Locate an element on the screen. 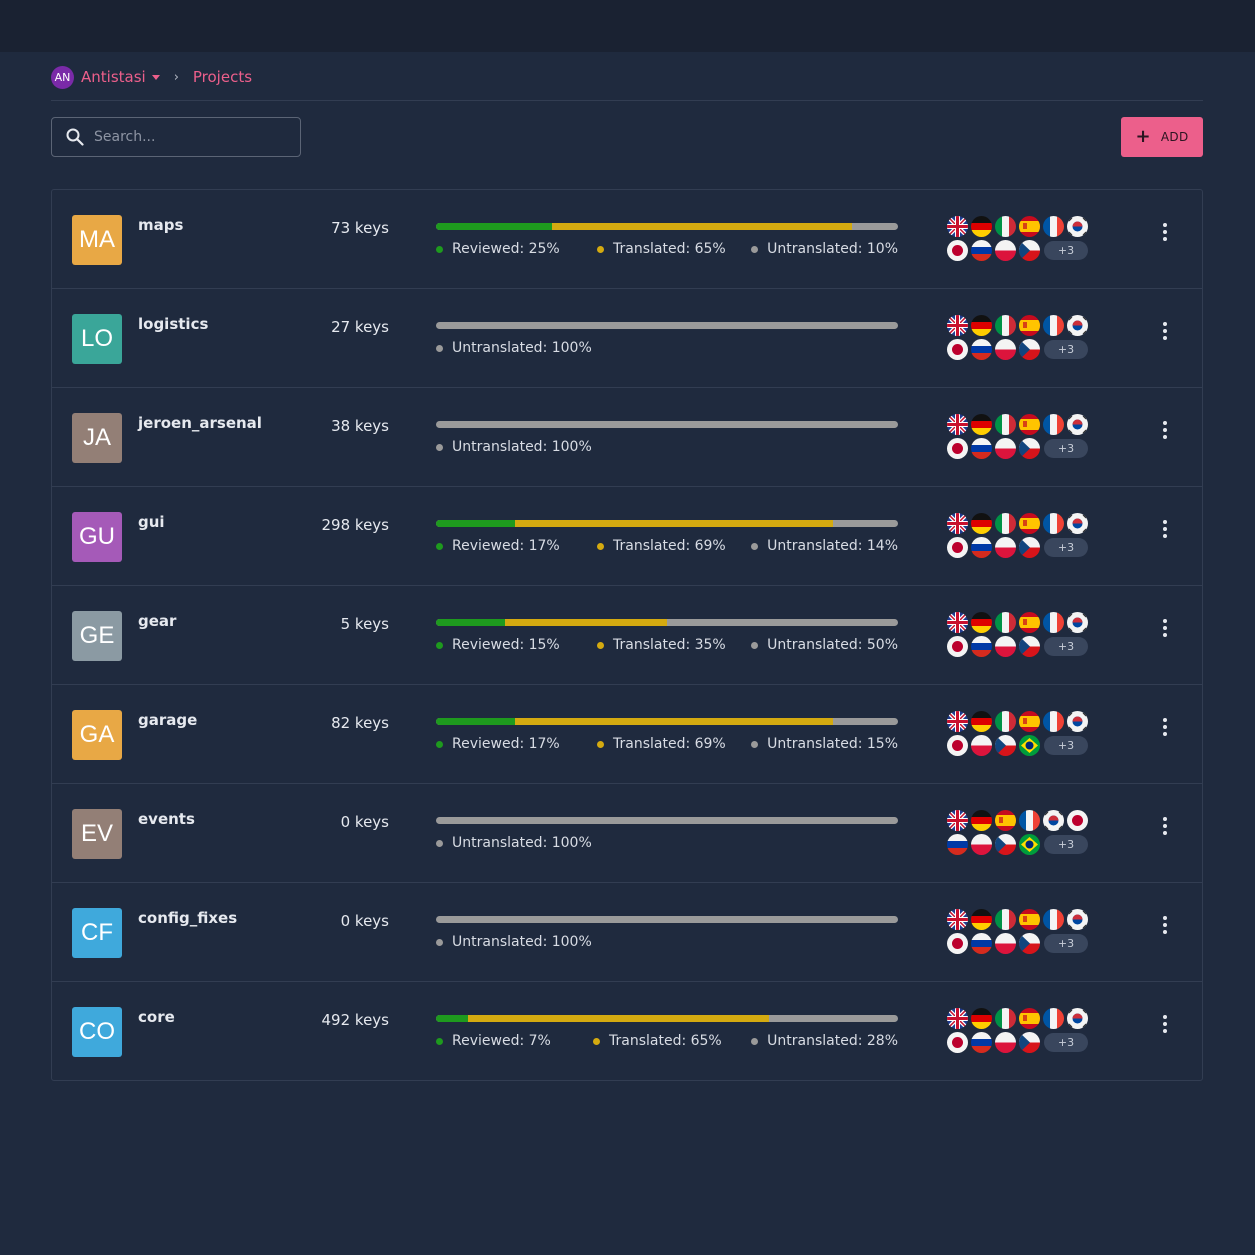 Image resolution: width=1255 pixels, height=1255 pixels. org-avatar: AN is located at coordinates (62, 77).